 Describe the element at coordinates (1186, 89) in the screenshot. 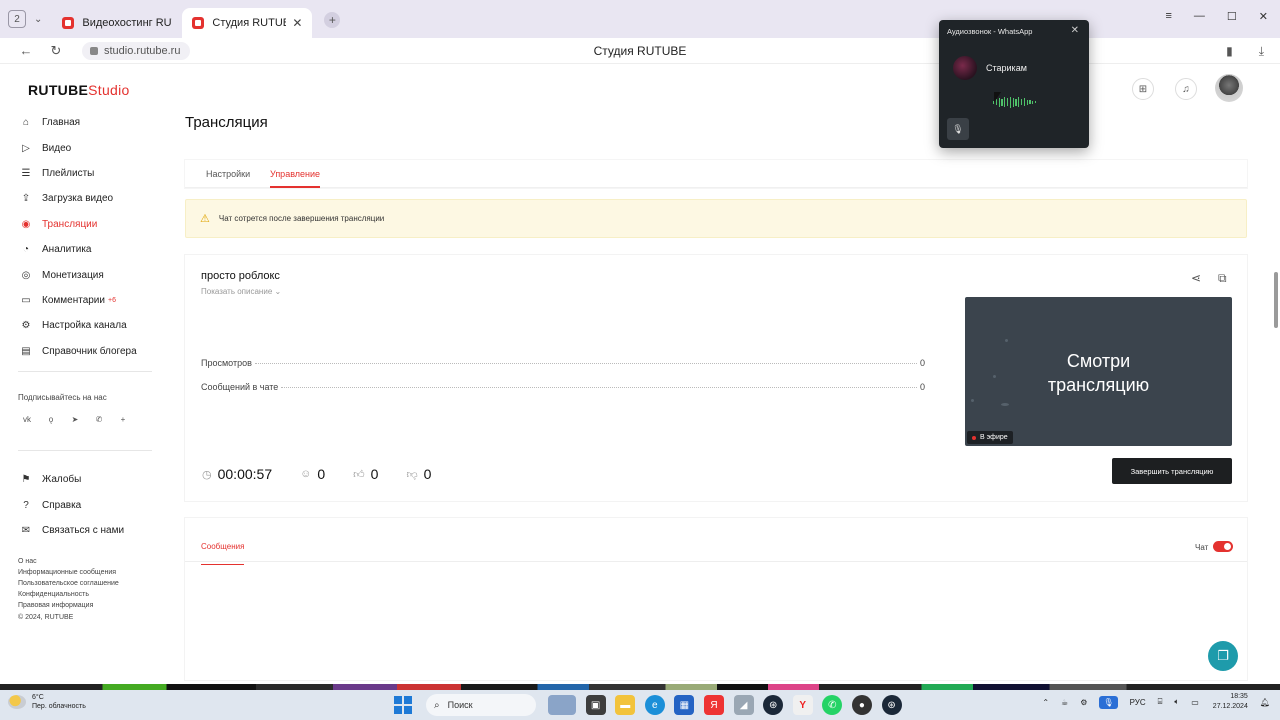

I see `notifications-icon: ♫` at that location.